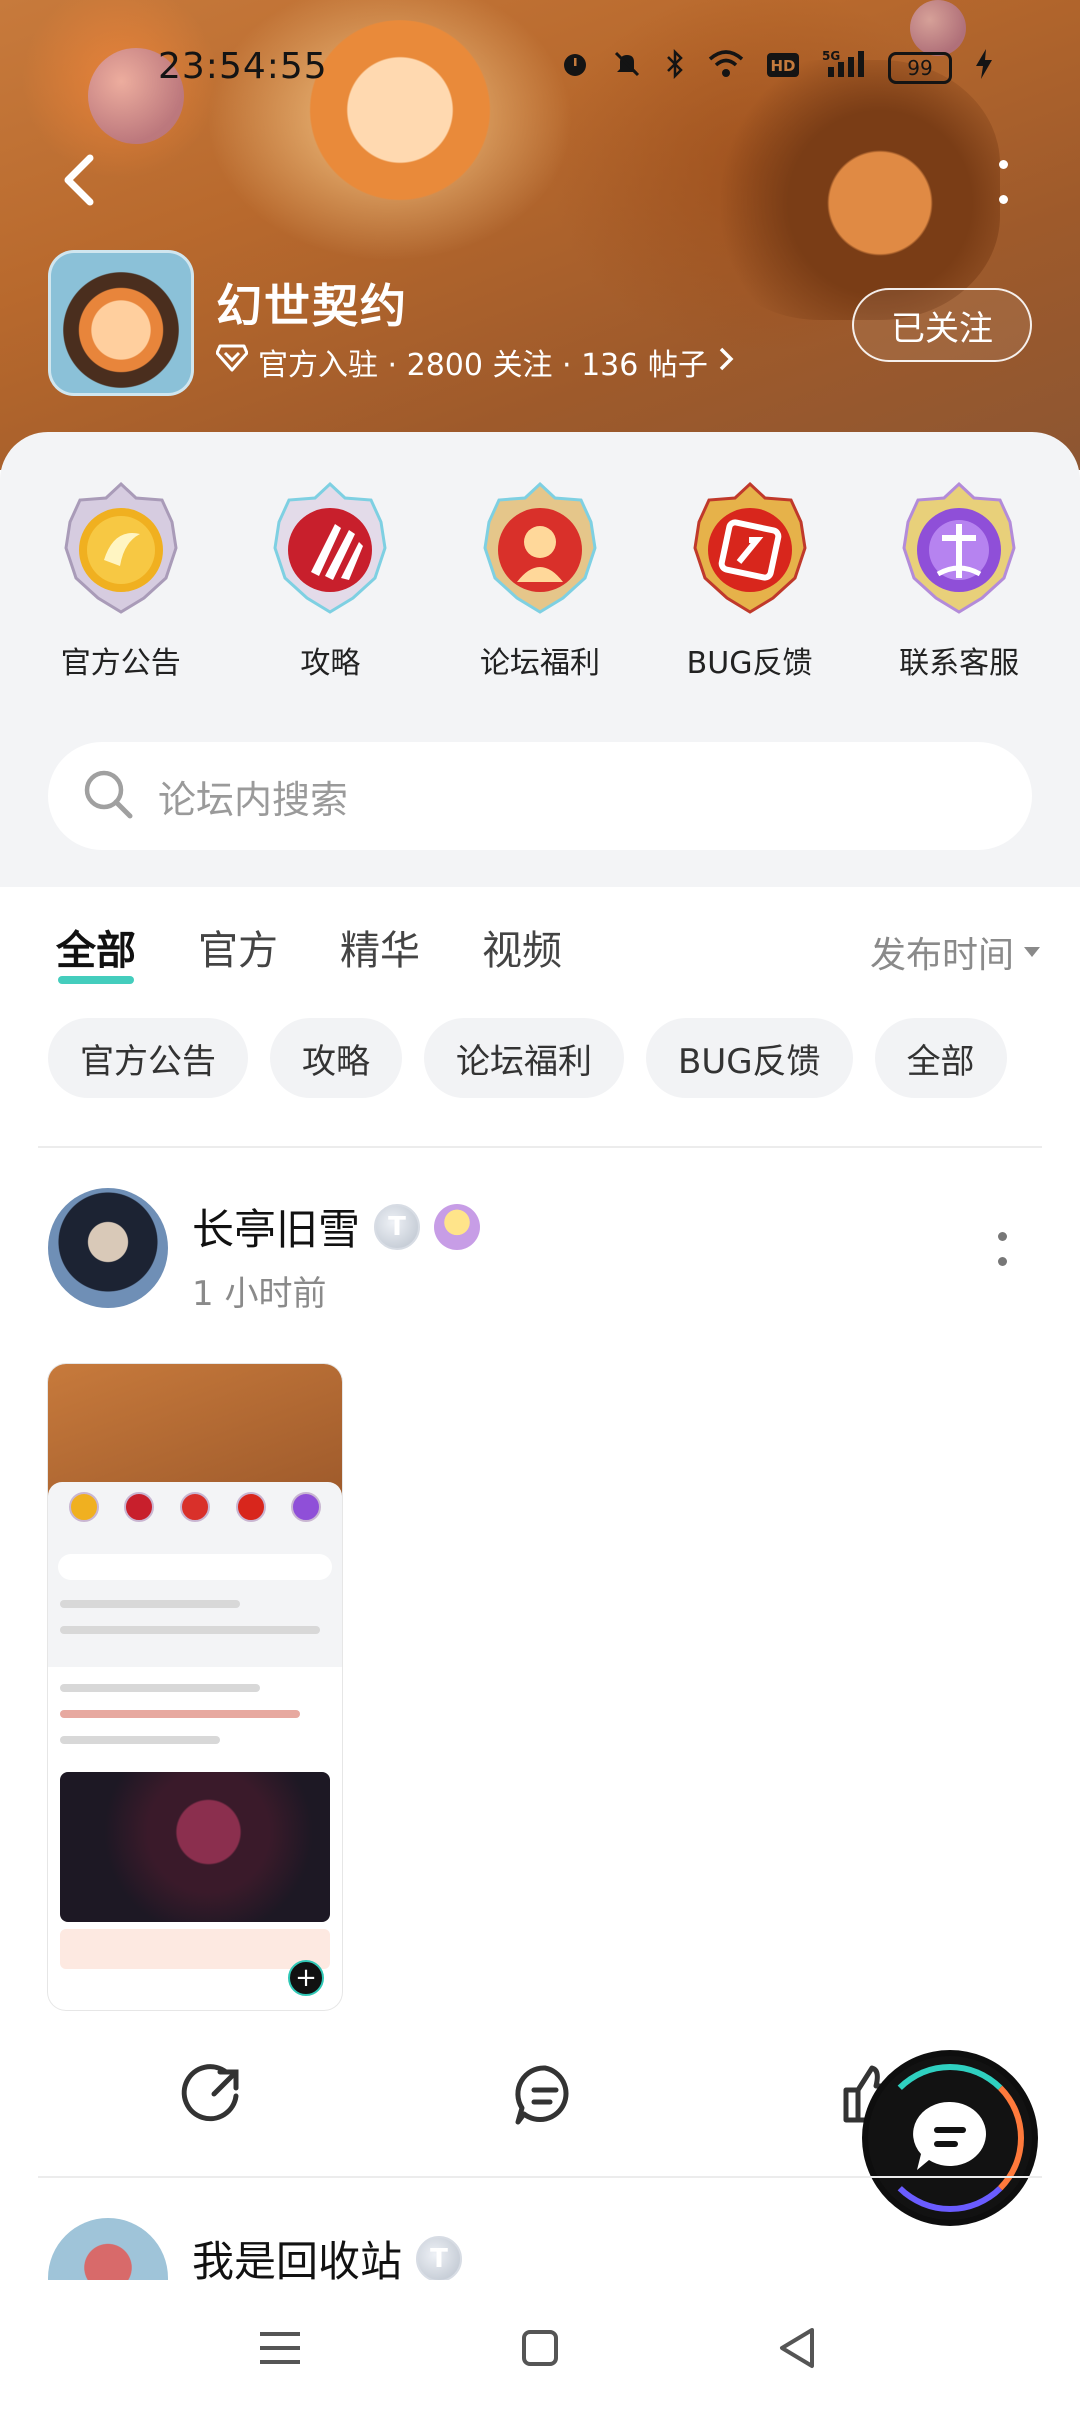  I want to click on post-time: 1 小时前, so click(259, 1294).